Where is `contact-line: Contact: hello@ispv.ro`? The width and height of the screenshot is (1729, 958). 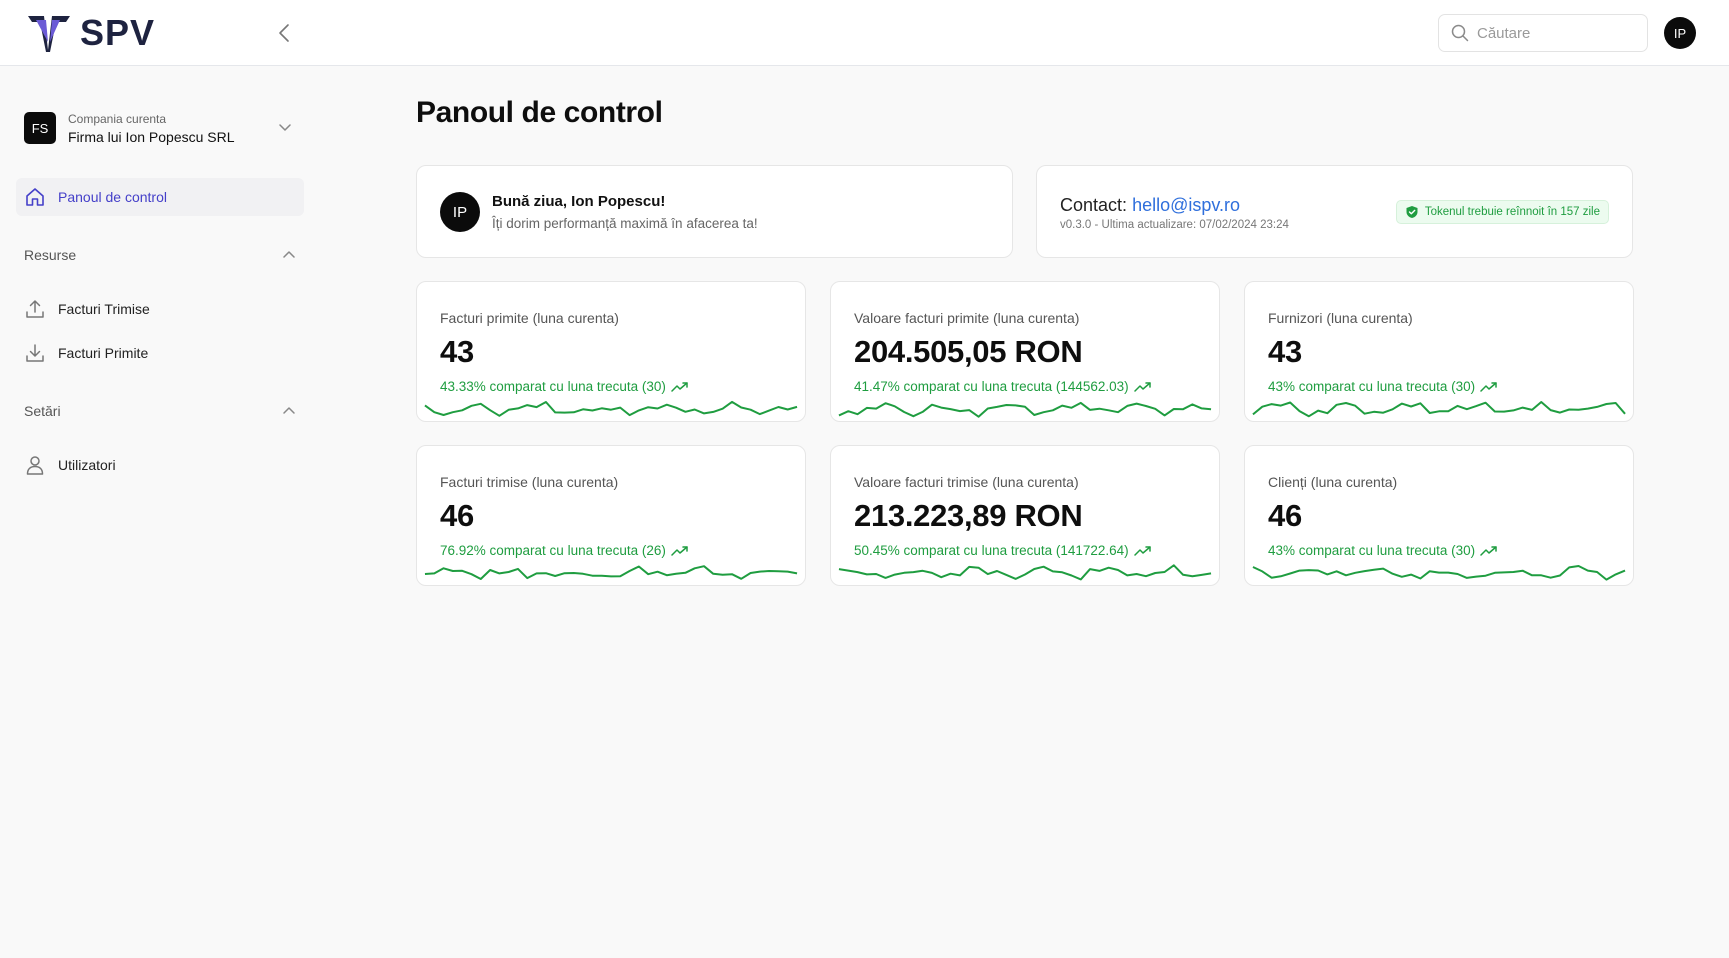 contact-line: Contact: hello@ispv.ro is located at coordinates (1150, 205).